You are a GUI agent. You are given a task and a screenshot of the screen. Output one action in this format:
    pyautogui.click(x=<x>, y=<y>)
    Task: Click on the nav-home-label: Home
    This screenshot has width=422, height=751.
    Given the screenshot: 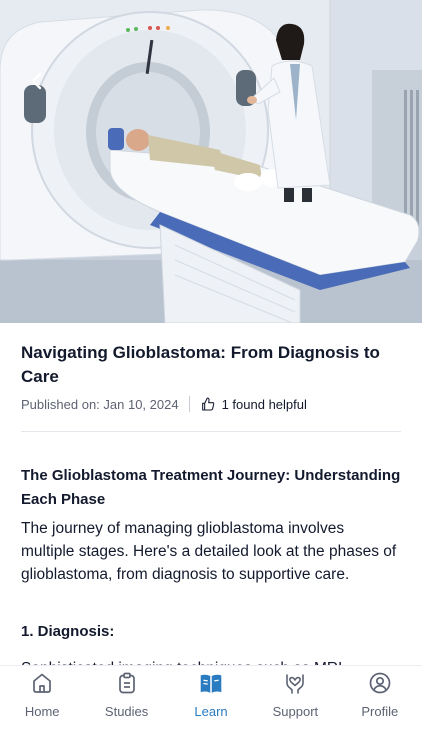 What is the action you would take?
    pyautogui.click(x=42, y=711)
    